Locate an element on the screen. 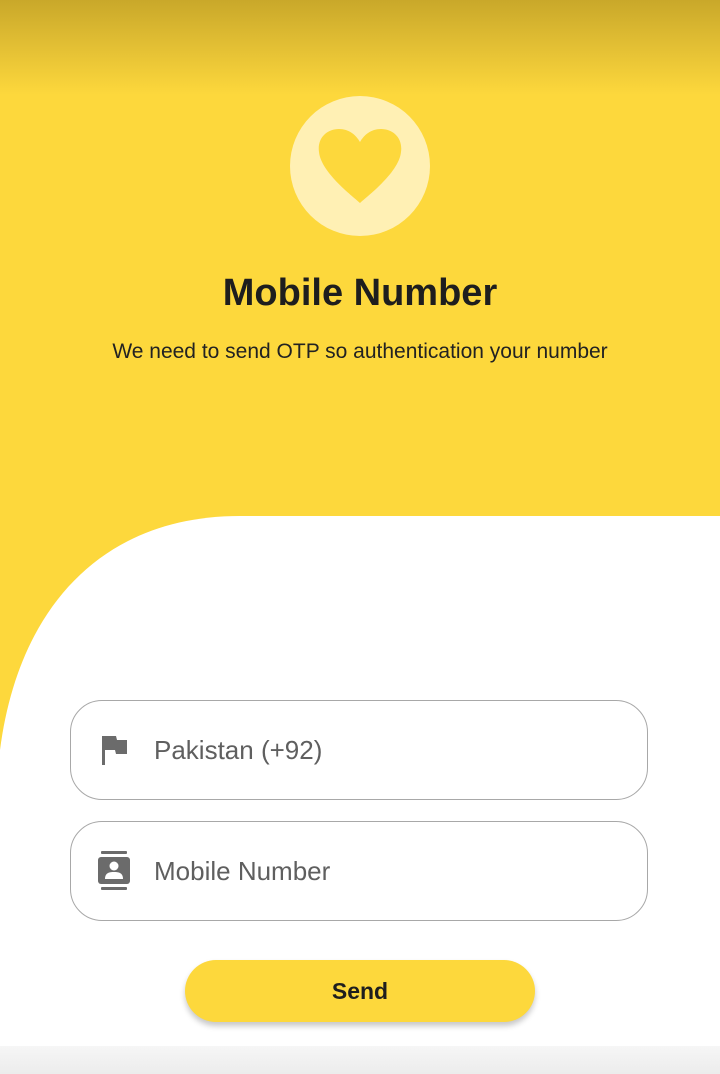  send-button: Send is located at coordinates (360, 991).